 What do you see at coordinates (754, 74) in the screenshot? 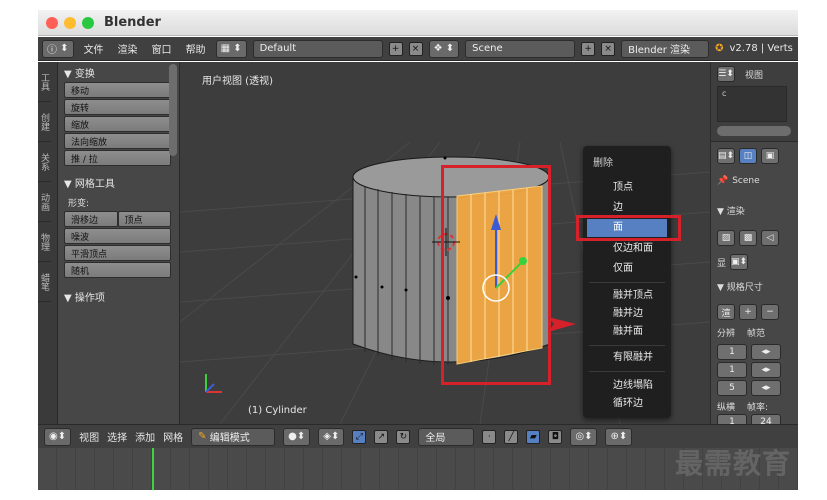
I see `outliner-view-menu: 视图` at bounding box center [754, 74].